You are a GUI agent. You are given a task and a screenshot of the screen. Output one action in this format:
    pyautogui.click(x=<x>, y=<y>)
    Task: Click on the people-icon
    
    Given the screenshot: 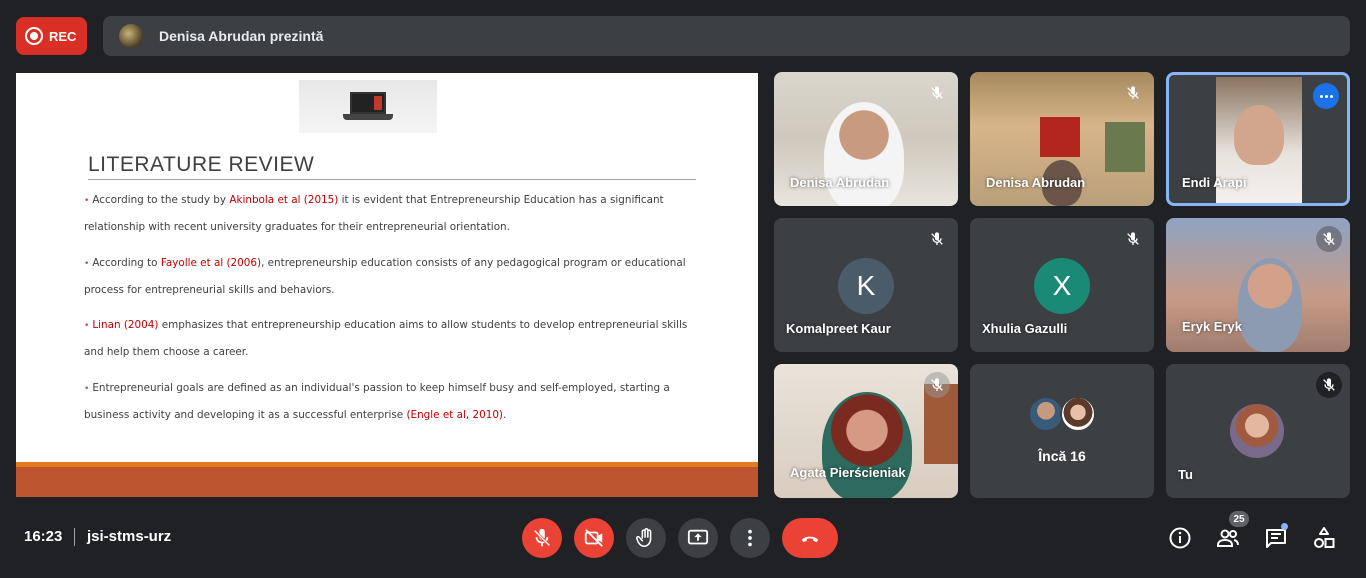 What is the action you would take?
    pyautogui.click(x=1228, y=538)
    